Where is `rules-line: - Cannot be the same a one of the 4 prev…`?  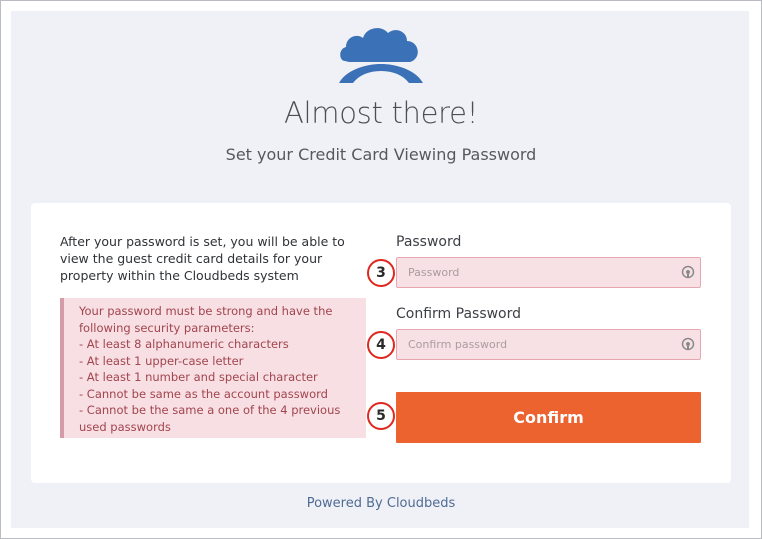
rules-line: - Cannot be the same a one of the 4 prev… is located at coordinates (210, 410).